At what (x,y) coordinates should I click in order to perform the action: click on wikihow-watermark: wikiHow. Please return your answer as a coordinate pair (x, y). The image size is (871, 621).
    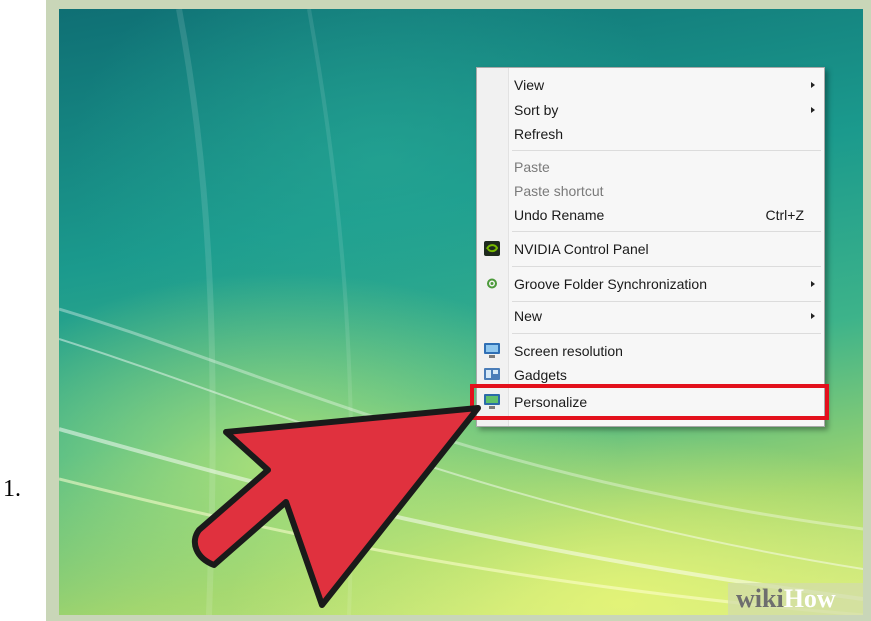
    Looking at the image, I should click on (795, 599).